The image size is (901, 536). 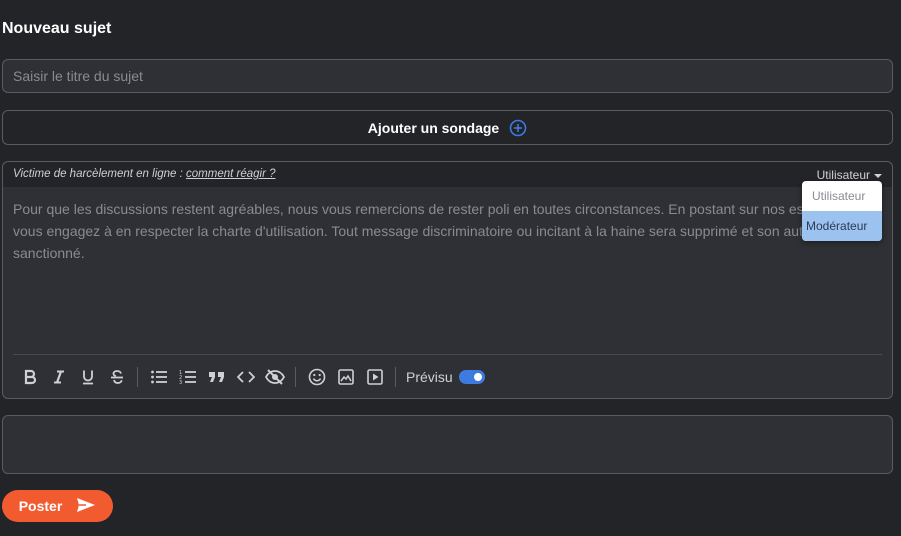 I want to click on send-icon, so click(x=86, y=506).